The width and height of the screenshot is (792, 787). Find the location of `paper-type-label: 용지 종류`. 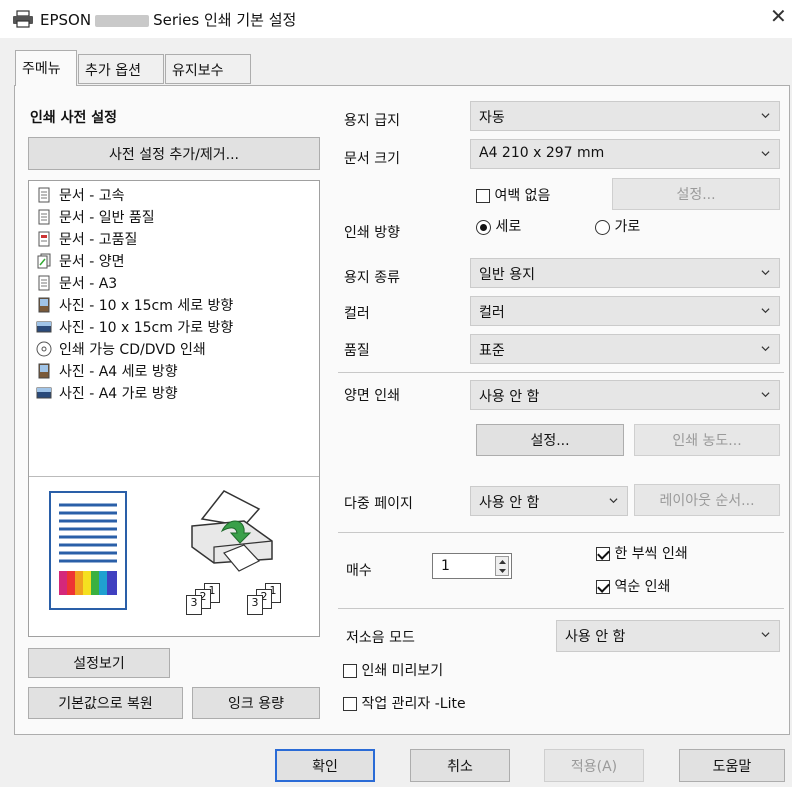

paper-type-label: 용지 종류 is located at coordinates (372, 278).